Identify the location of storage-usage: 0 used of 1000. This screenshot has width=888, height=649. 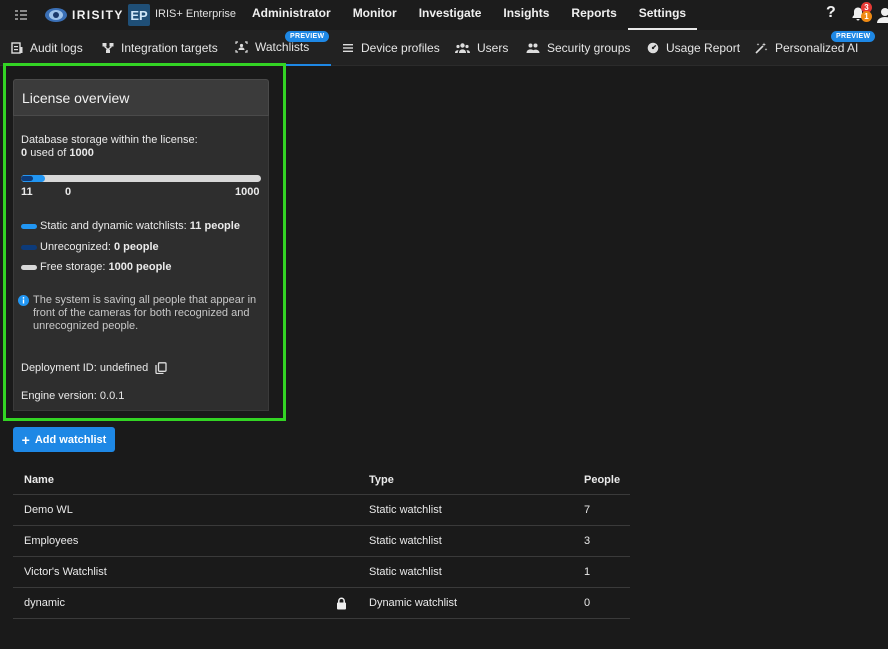
(57, 153).